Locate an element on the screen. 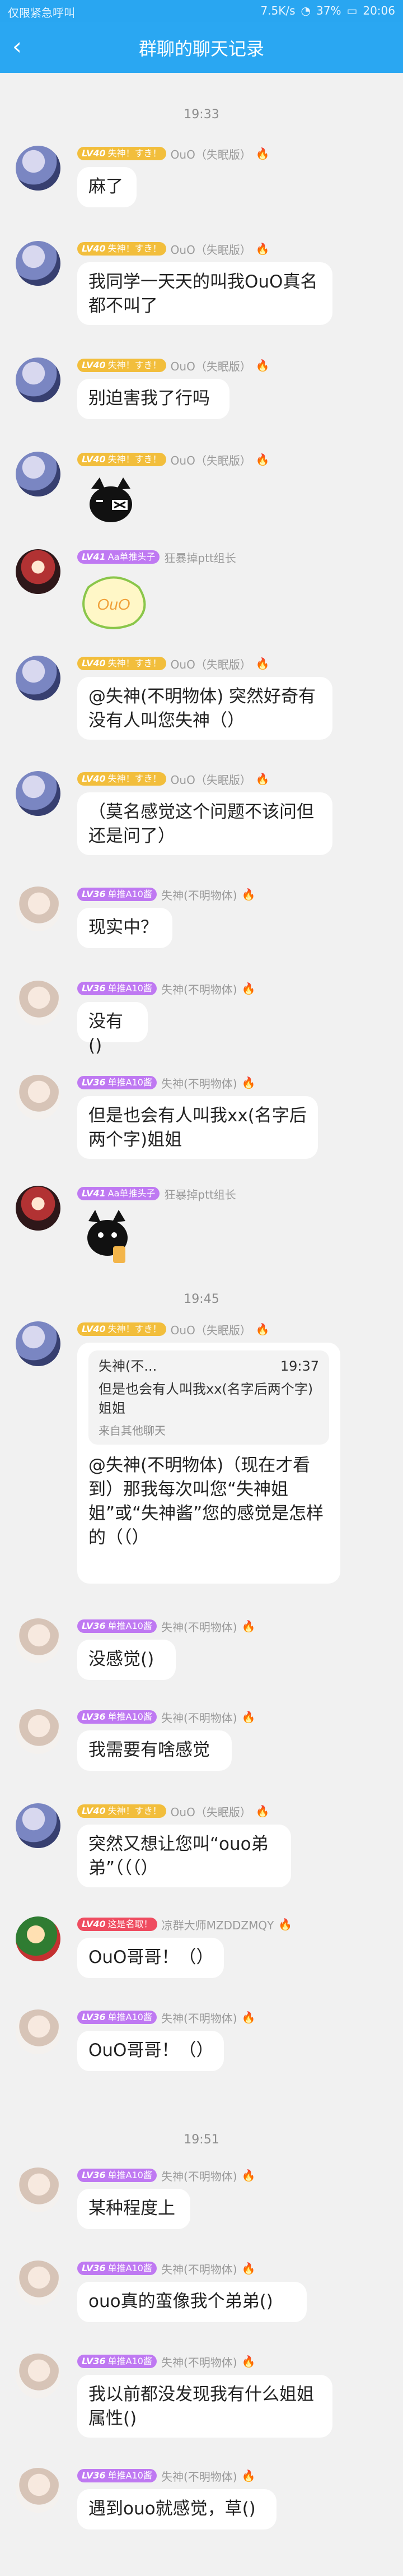  message-row: LV36 单推A10酱 失神(不明物体) 🔥 ouo真的蛮像我个弟弟() is located at coordinates (201, 2300).